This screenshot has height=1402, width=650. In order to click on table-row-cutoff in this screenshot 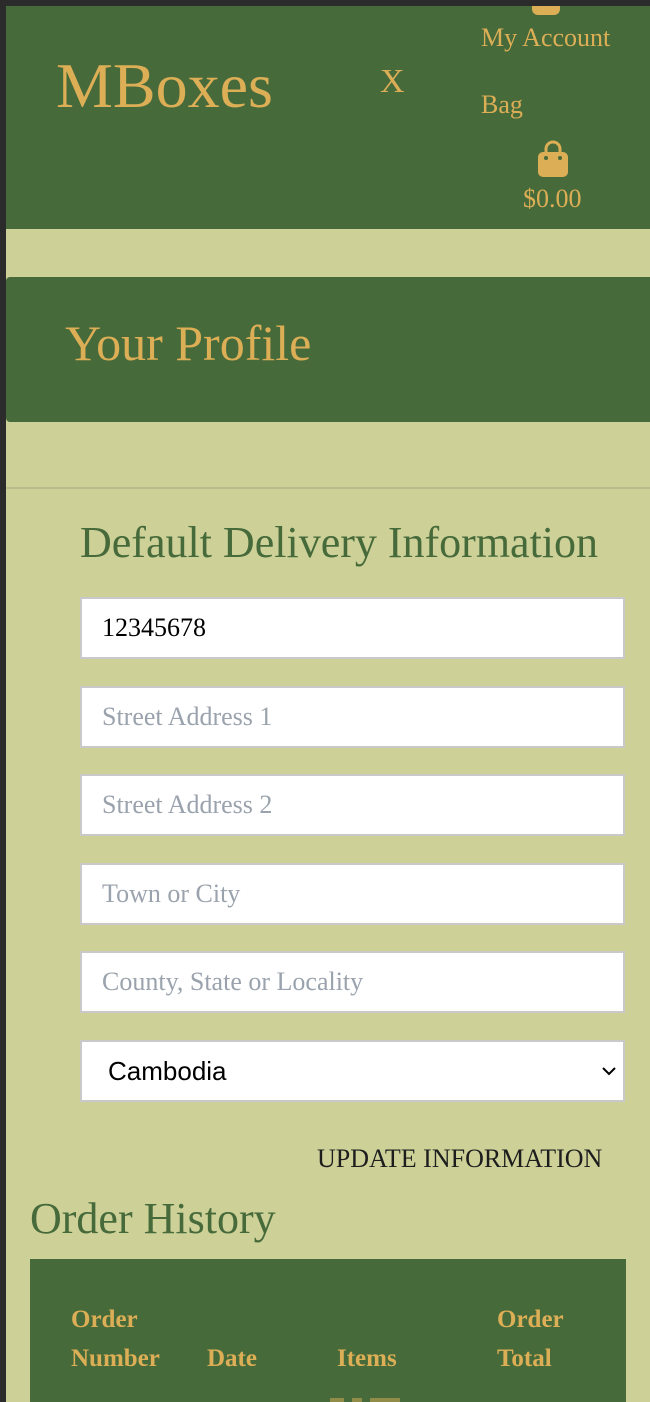, I will do `click(365, 1400)`.